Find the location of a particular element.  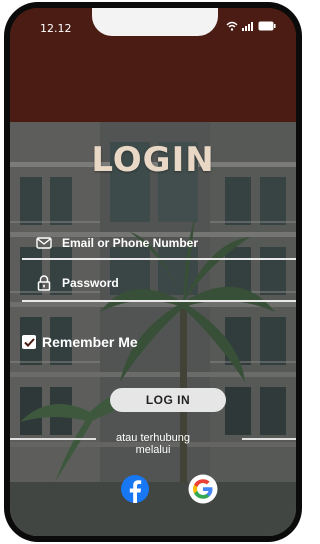

facebook-icon is located at coordinates (135, 489).